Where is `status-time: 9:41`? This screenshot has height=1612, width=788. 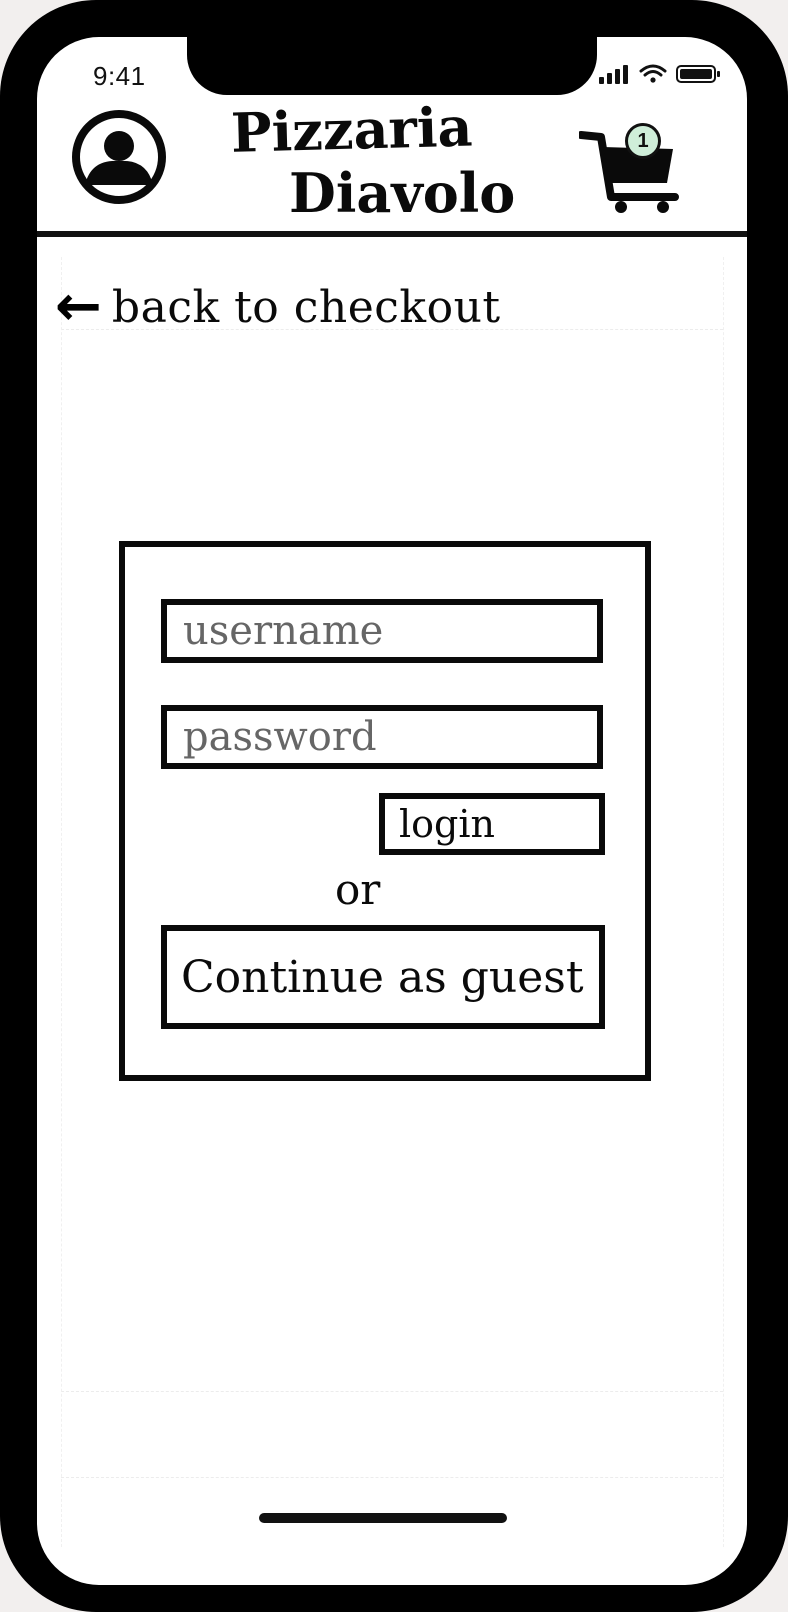
status-time: 9:41 is located at coordinates (119, 76).